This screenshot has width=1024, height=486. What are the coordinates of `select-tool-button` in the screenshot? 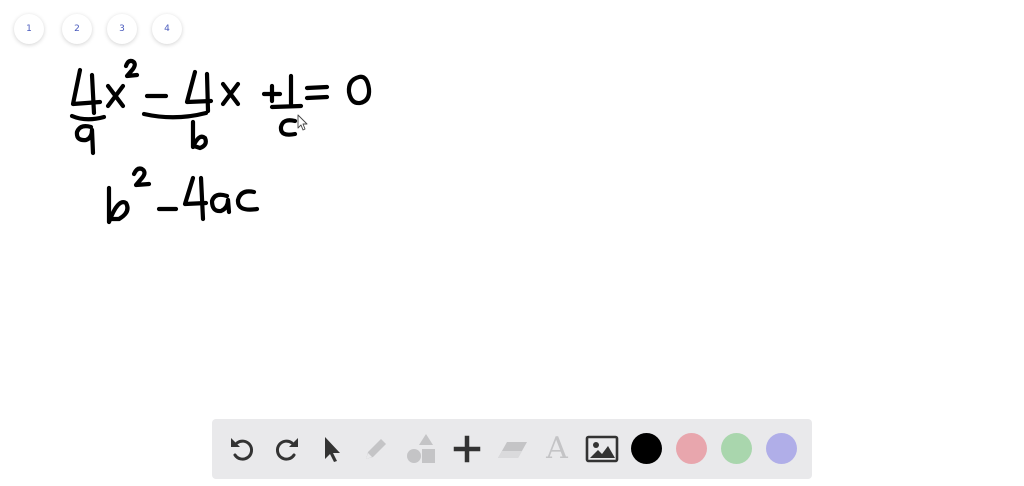 It's located at (331, 449).